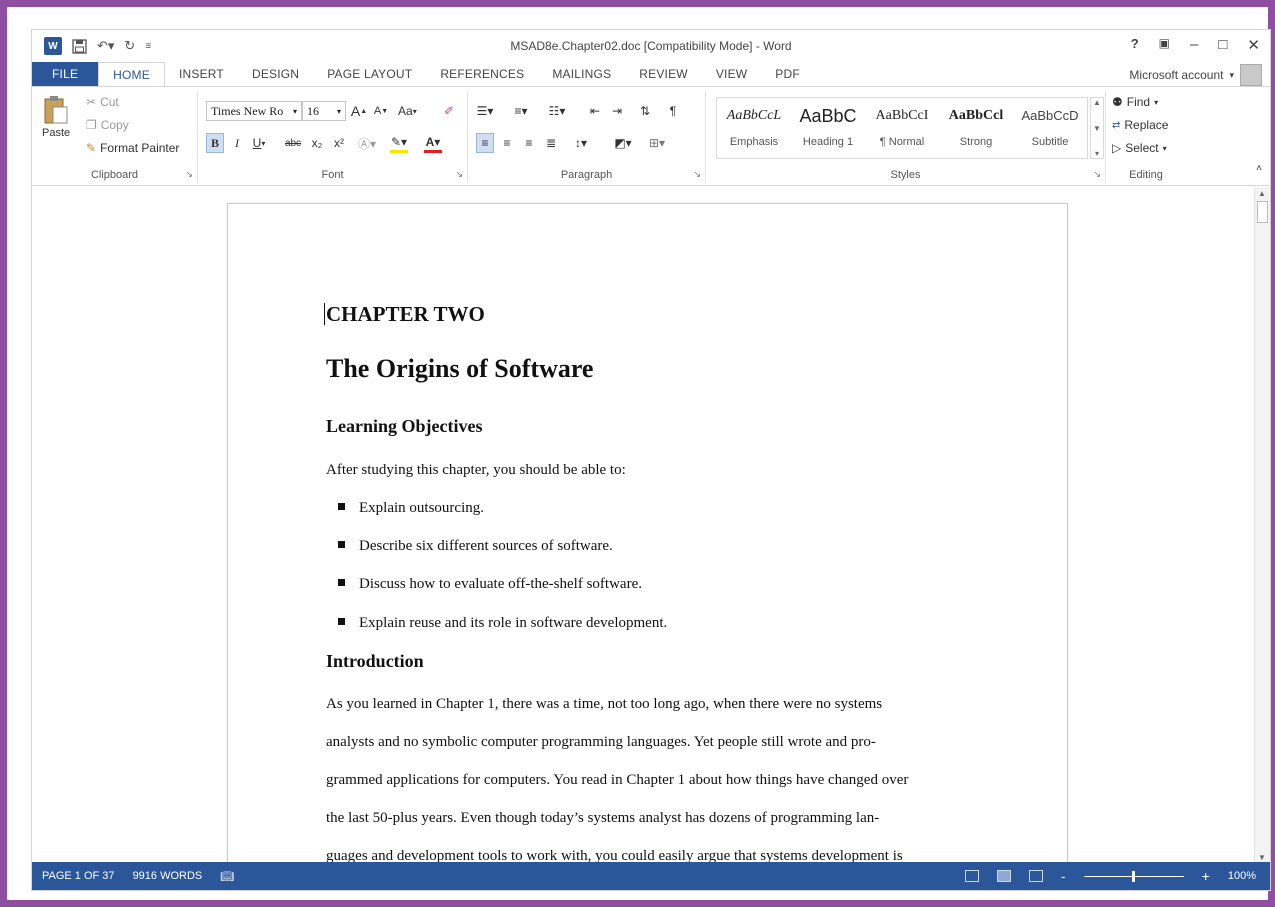 Image resolution: width=1275 pixels, height=907 pixels. I want to click on cut-button: ✂ Cut, so click(102, 102).